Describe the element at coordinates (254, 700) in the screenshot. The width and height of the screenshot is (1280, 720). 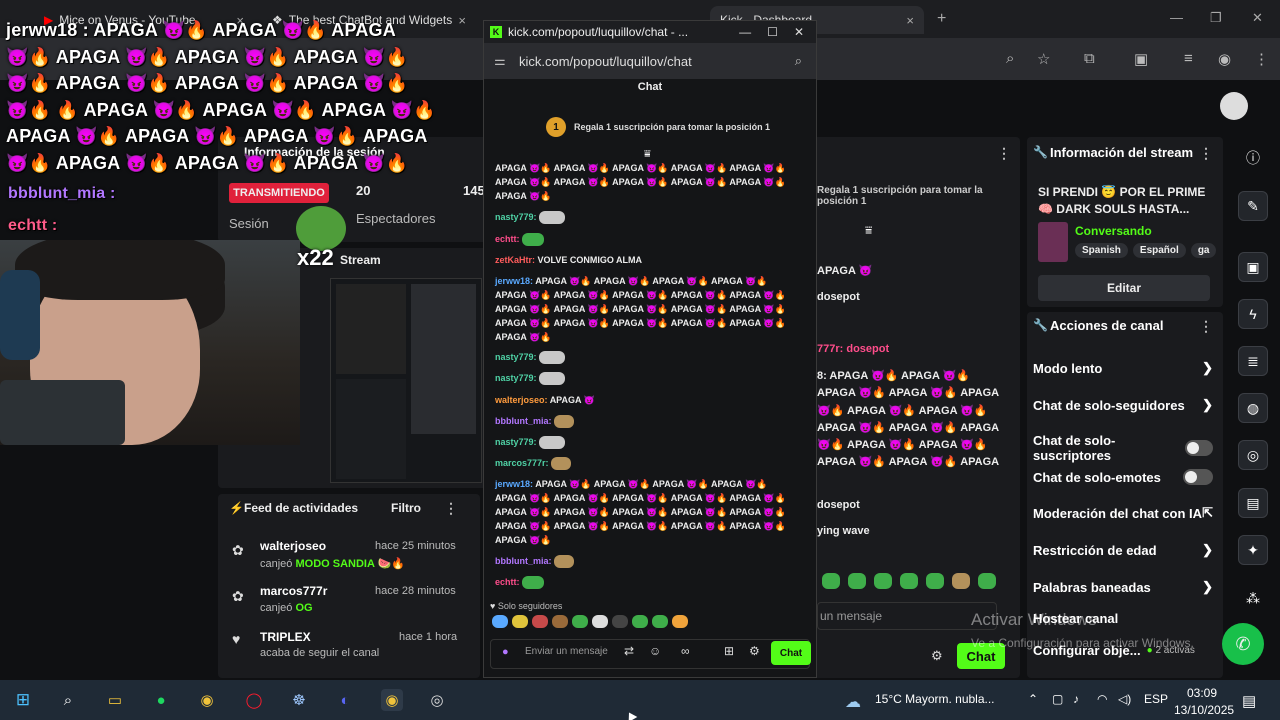
I see `opera-icon: ◯` at that location.